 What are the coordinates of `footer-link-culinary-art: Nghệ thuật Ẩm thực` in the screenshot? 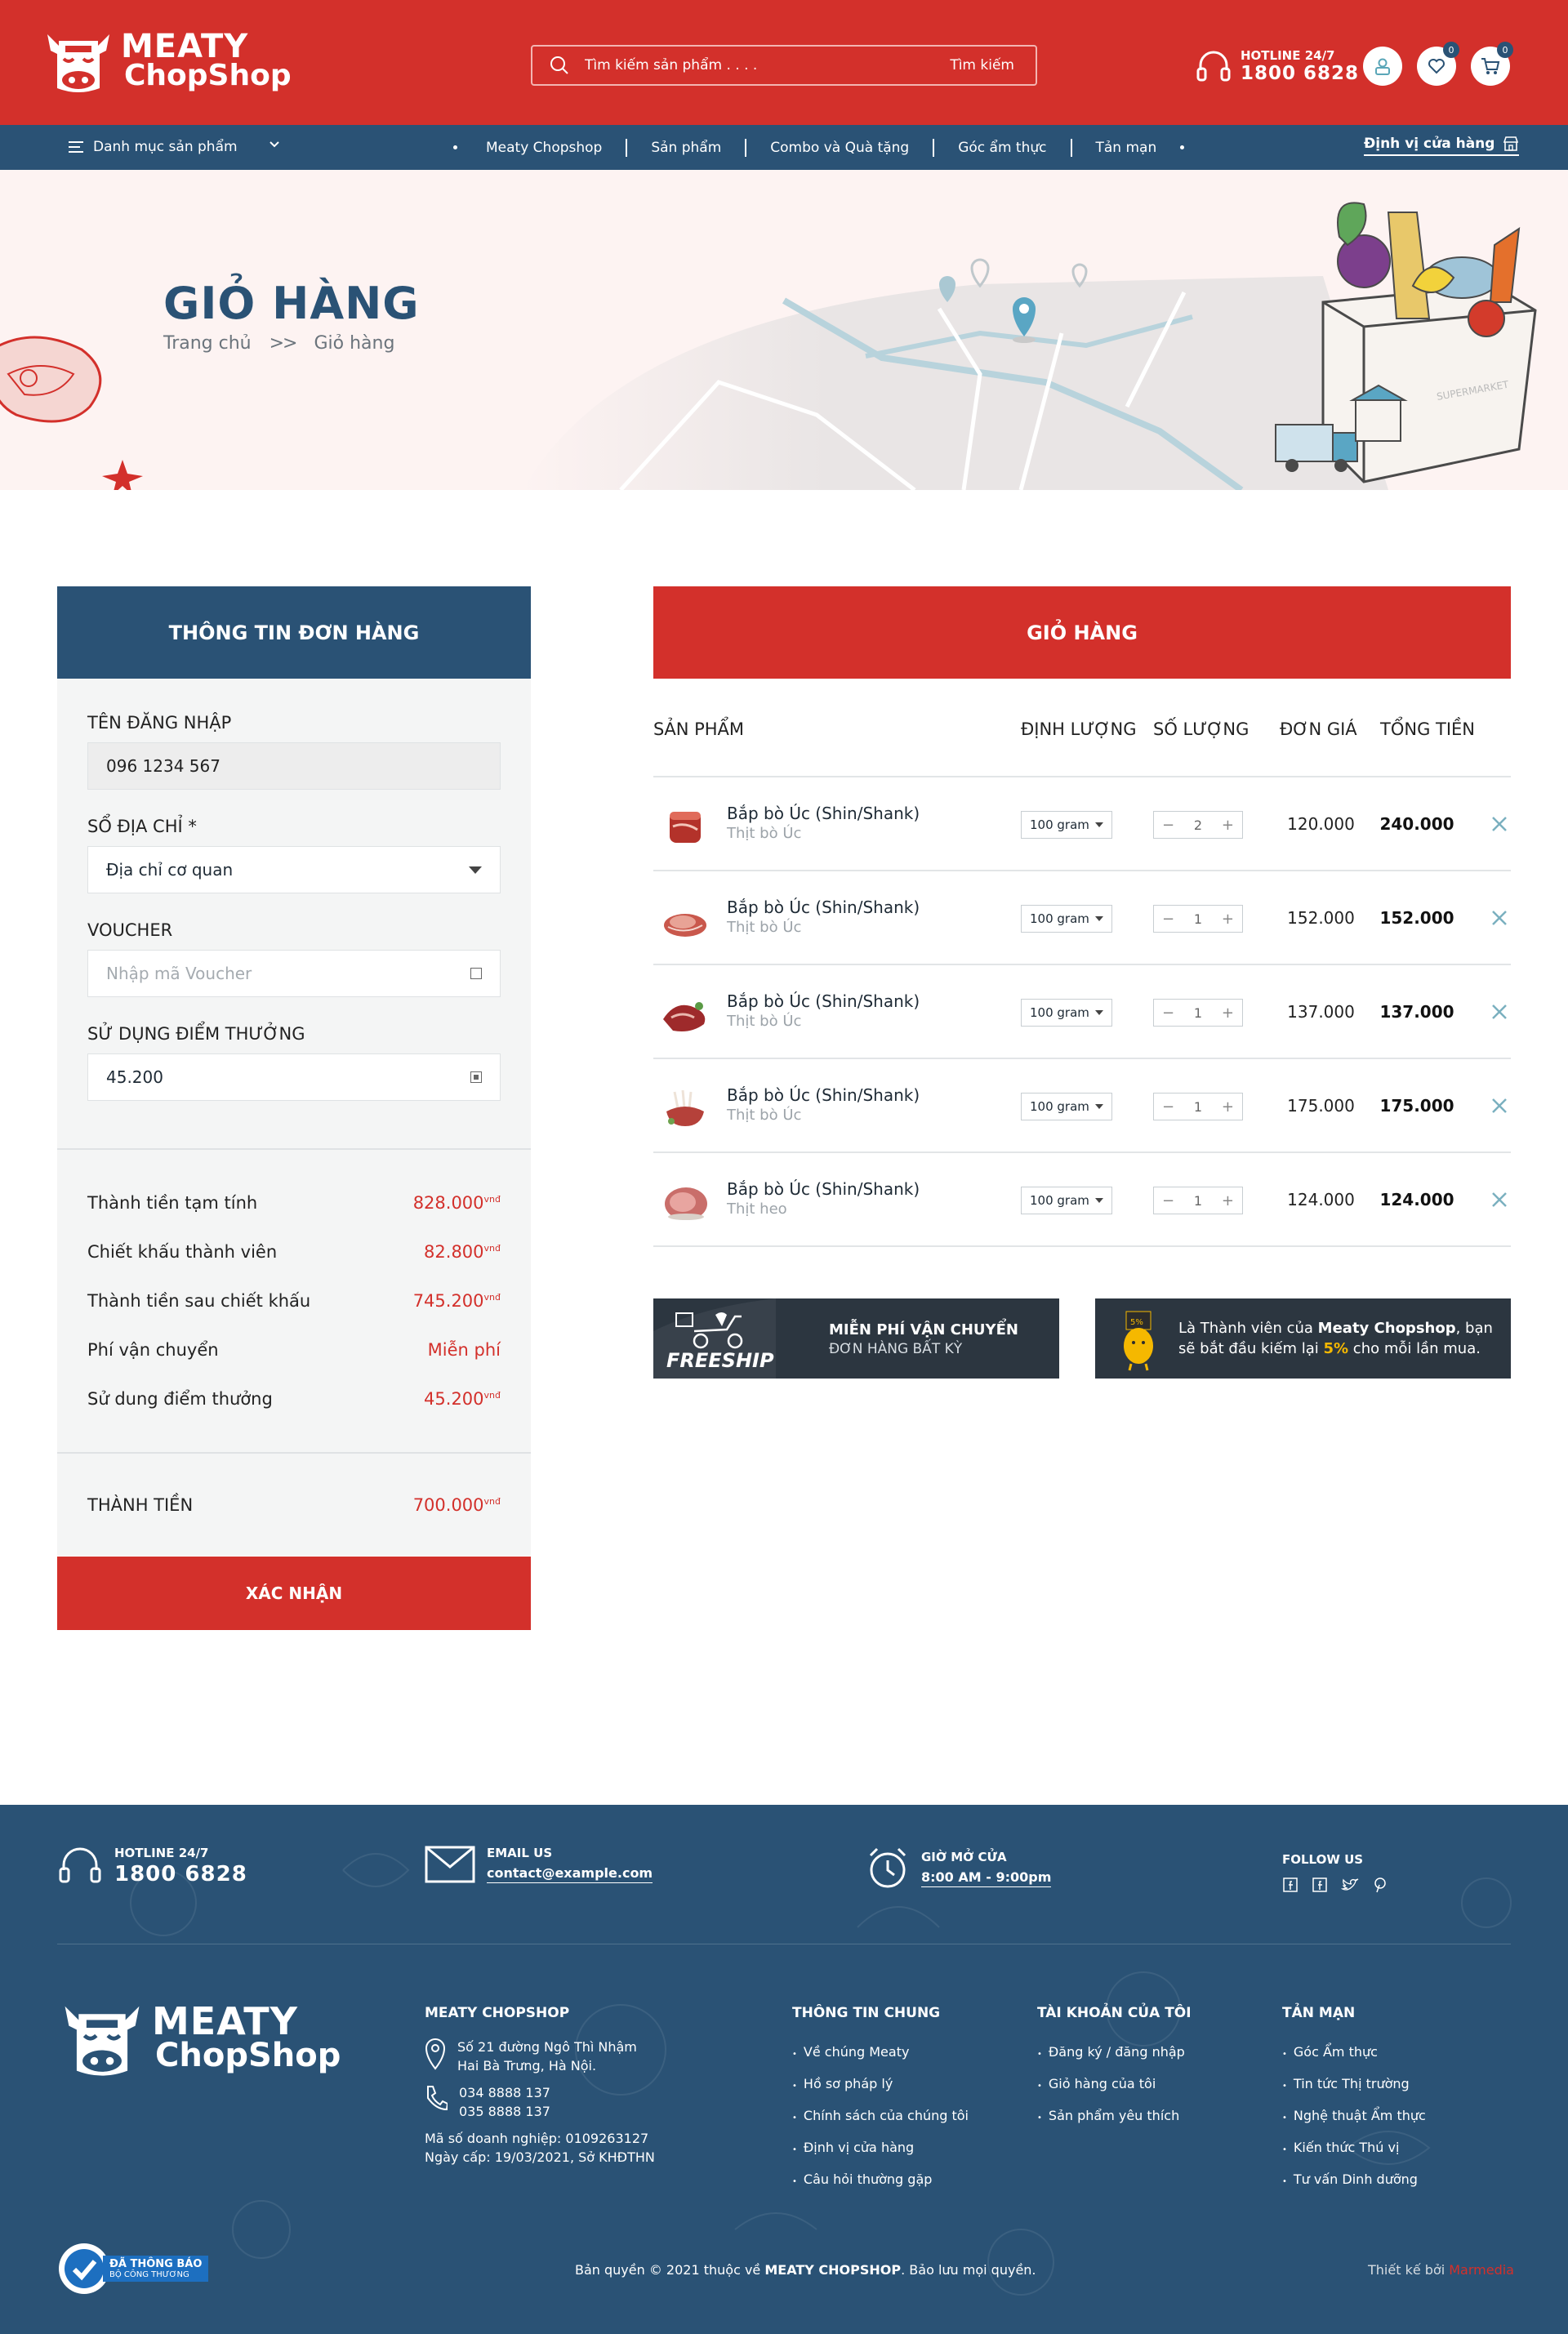 It's located at (1354, 2117).